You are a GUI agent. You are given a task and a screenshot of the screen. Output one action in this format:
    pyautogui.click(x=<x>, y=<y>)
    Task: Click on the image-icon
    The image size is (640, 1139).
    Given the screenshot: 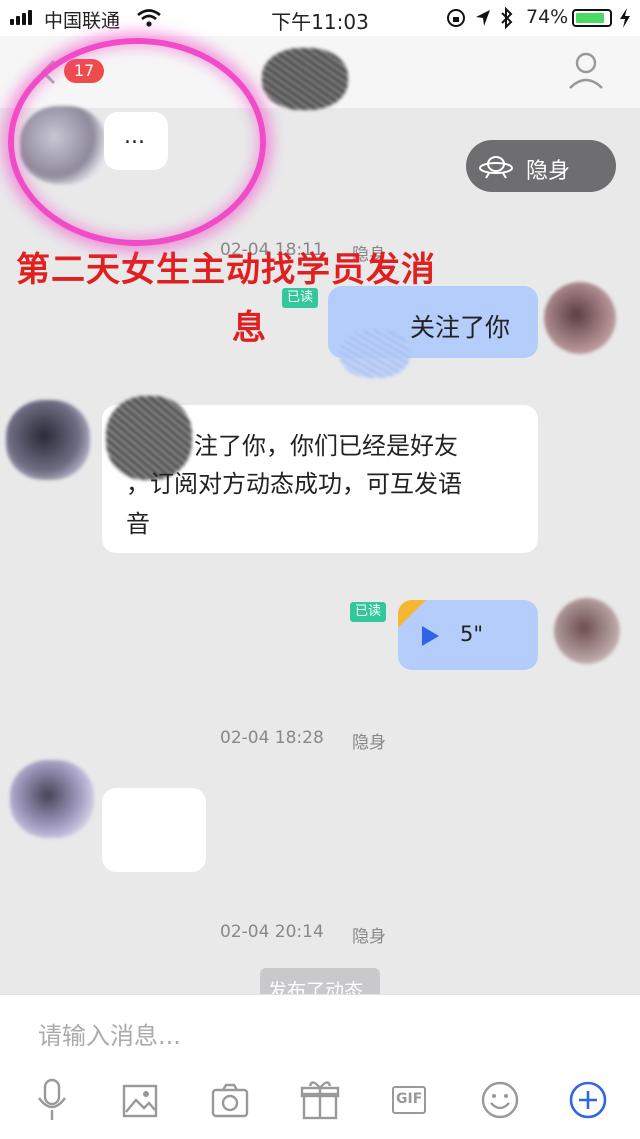 What is the action you would take?
    pyautogui.click(x=140, y=1100)
    